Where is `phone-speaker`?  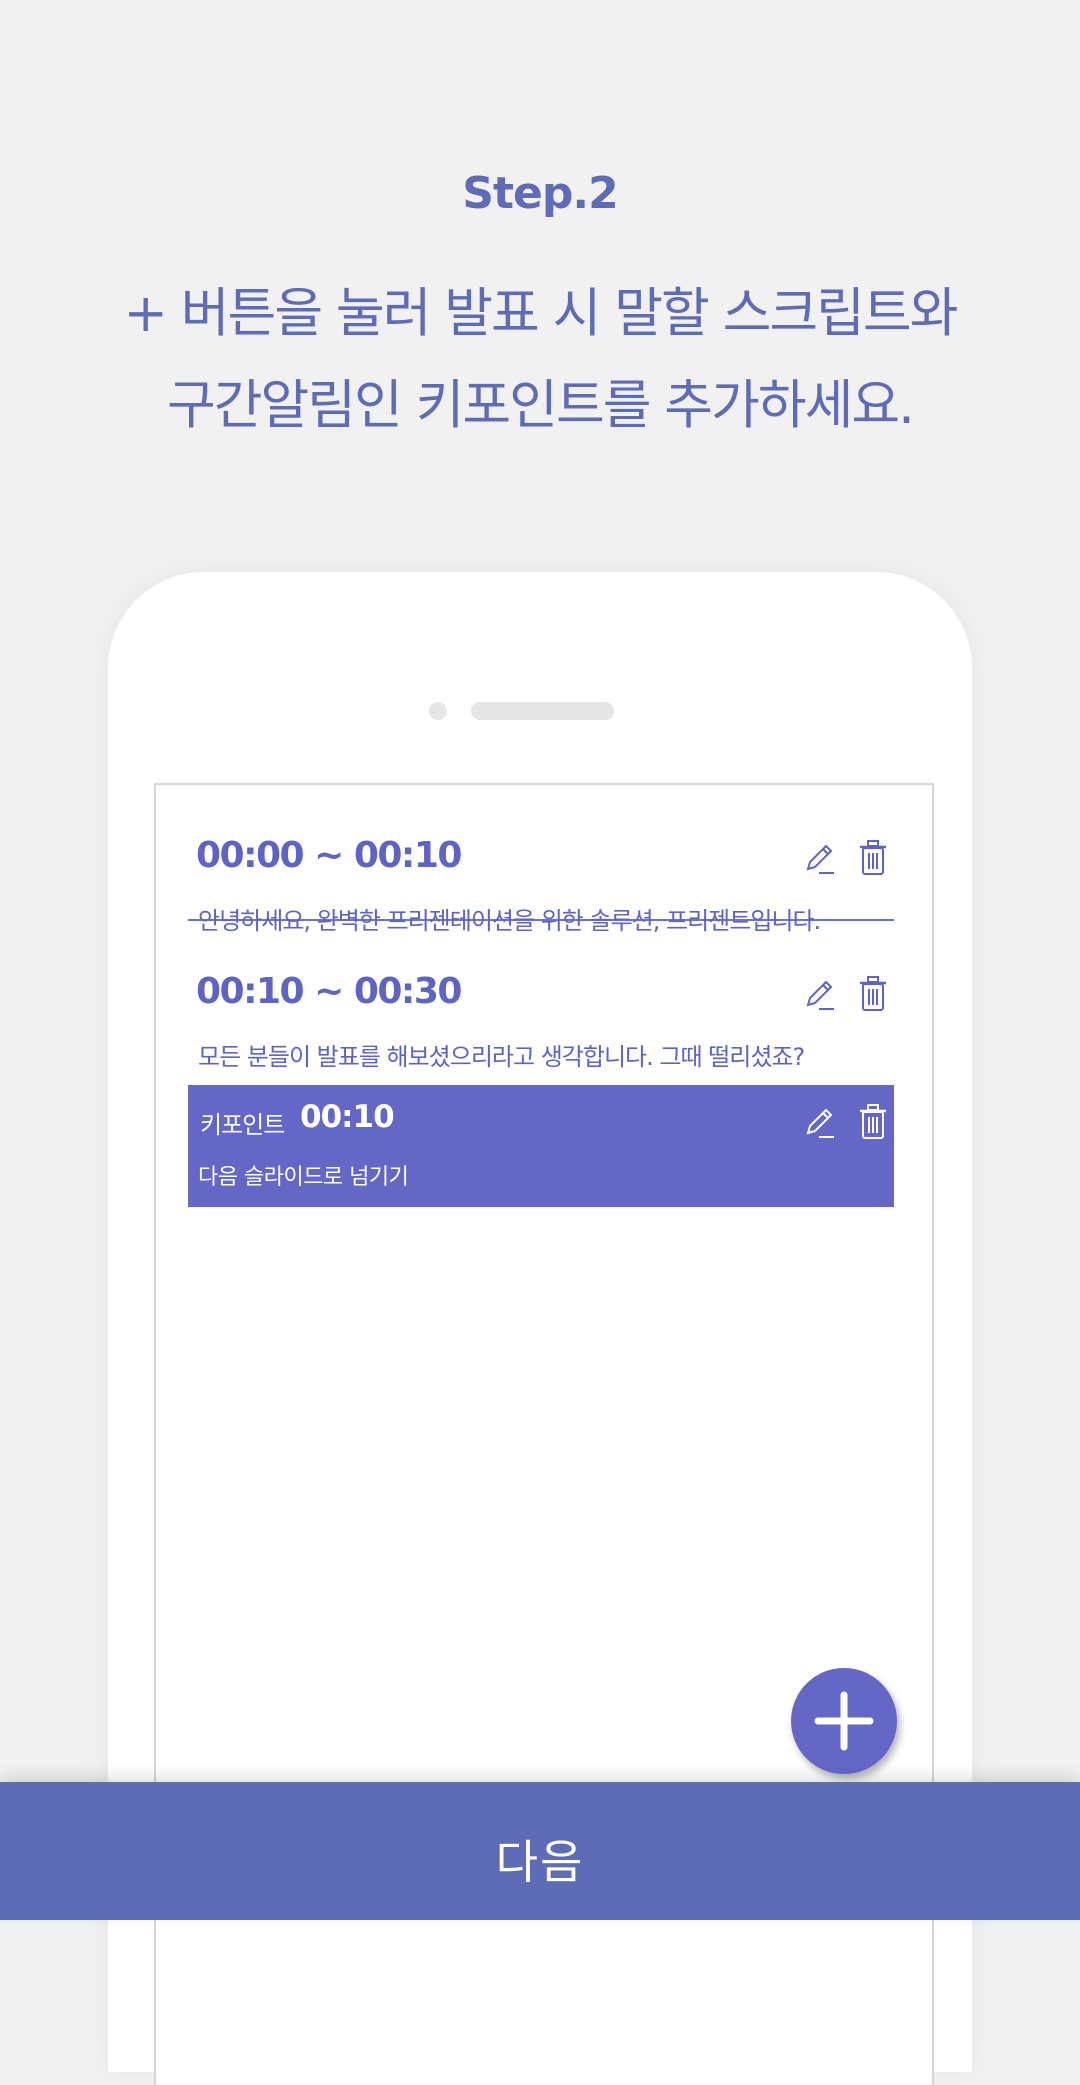 phone-speaker is located at coordinates (542, 711).